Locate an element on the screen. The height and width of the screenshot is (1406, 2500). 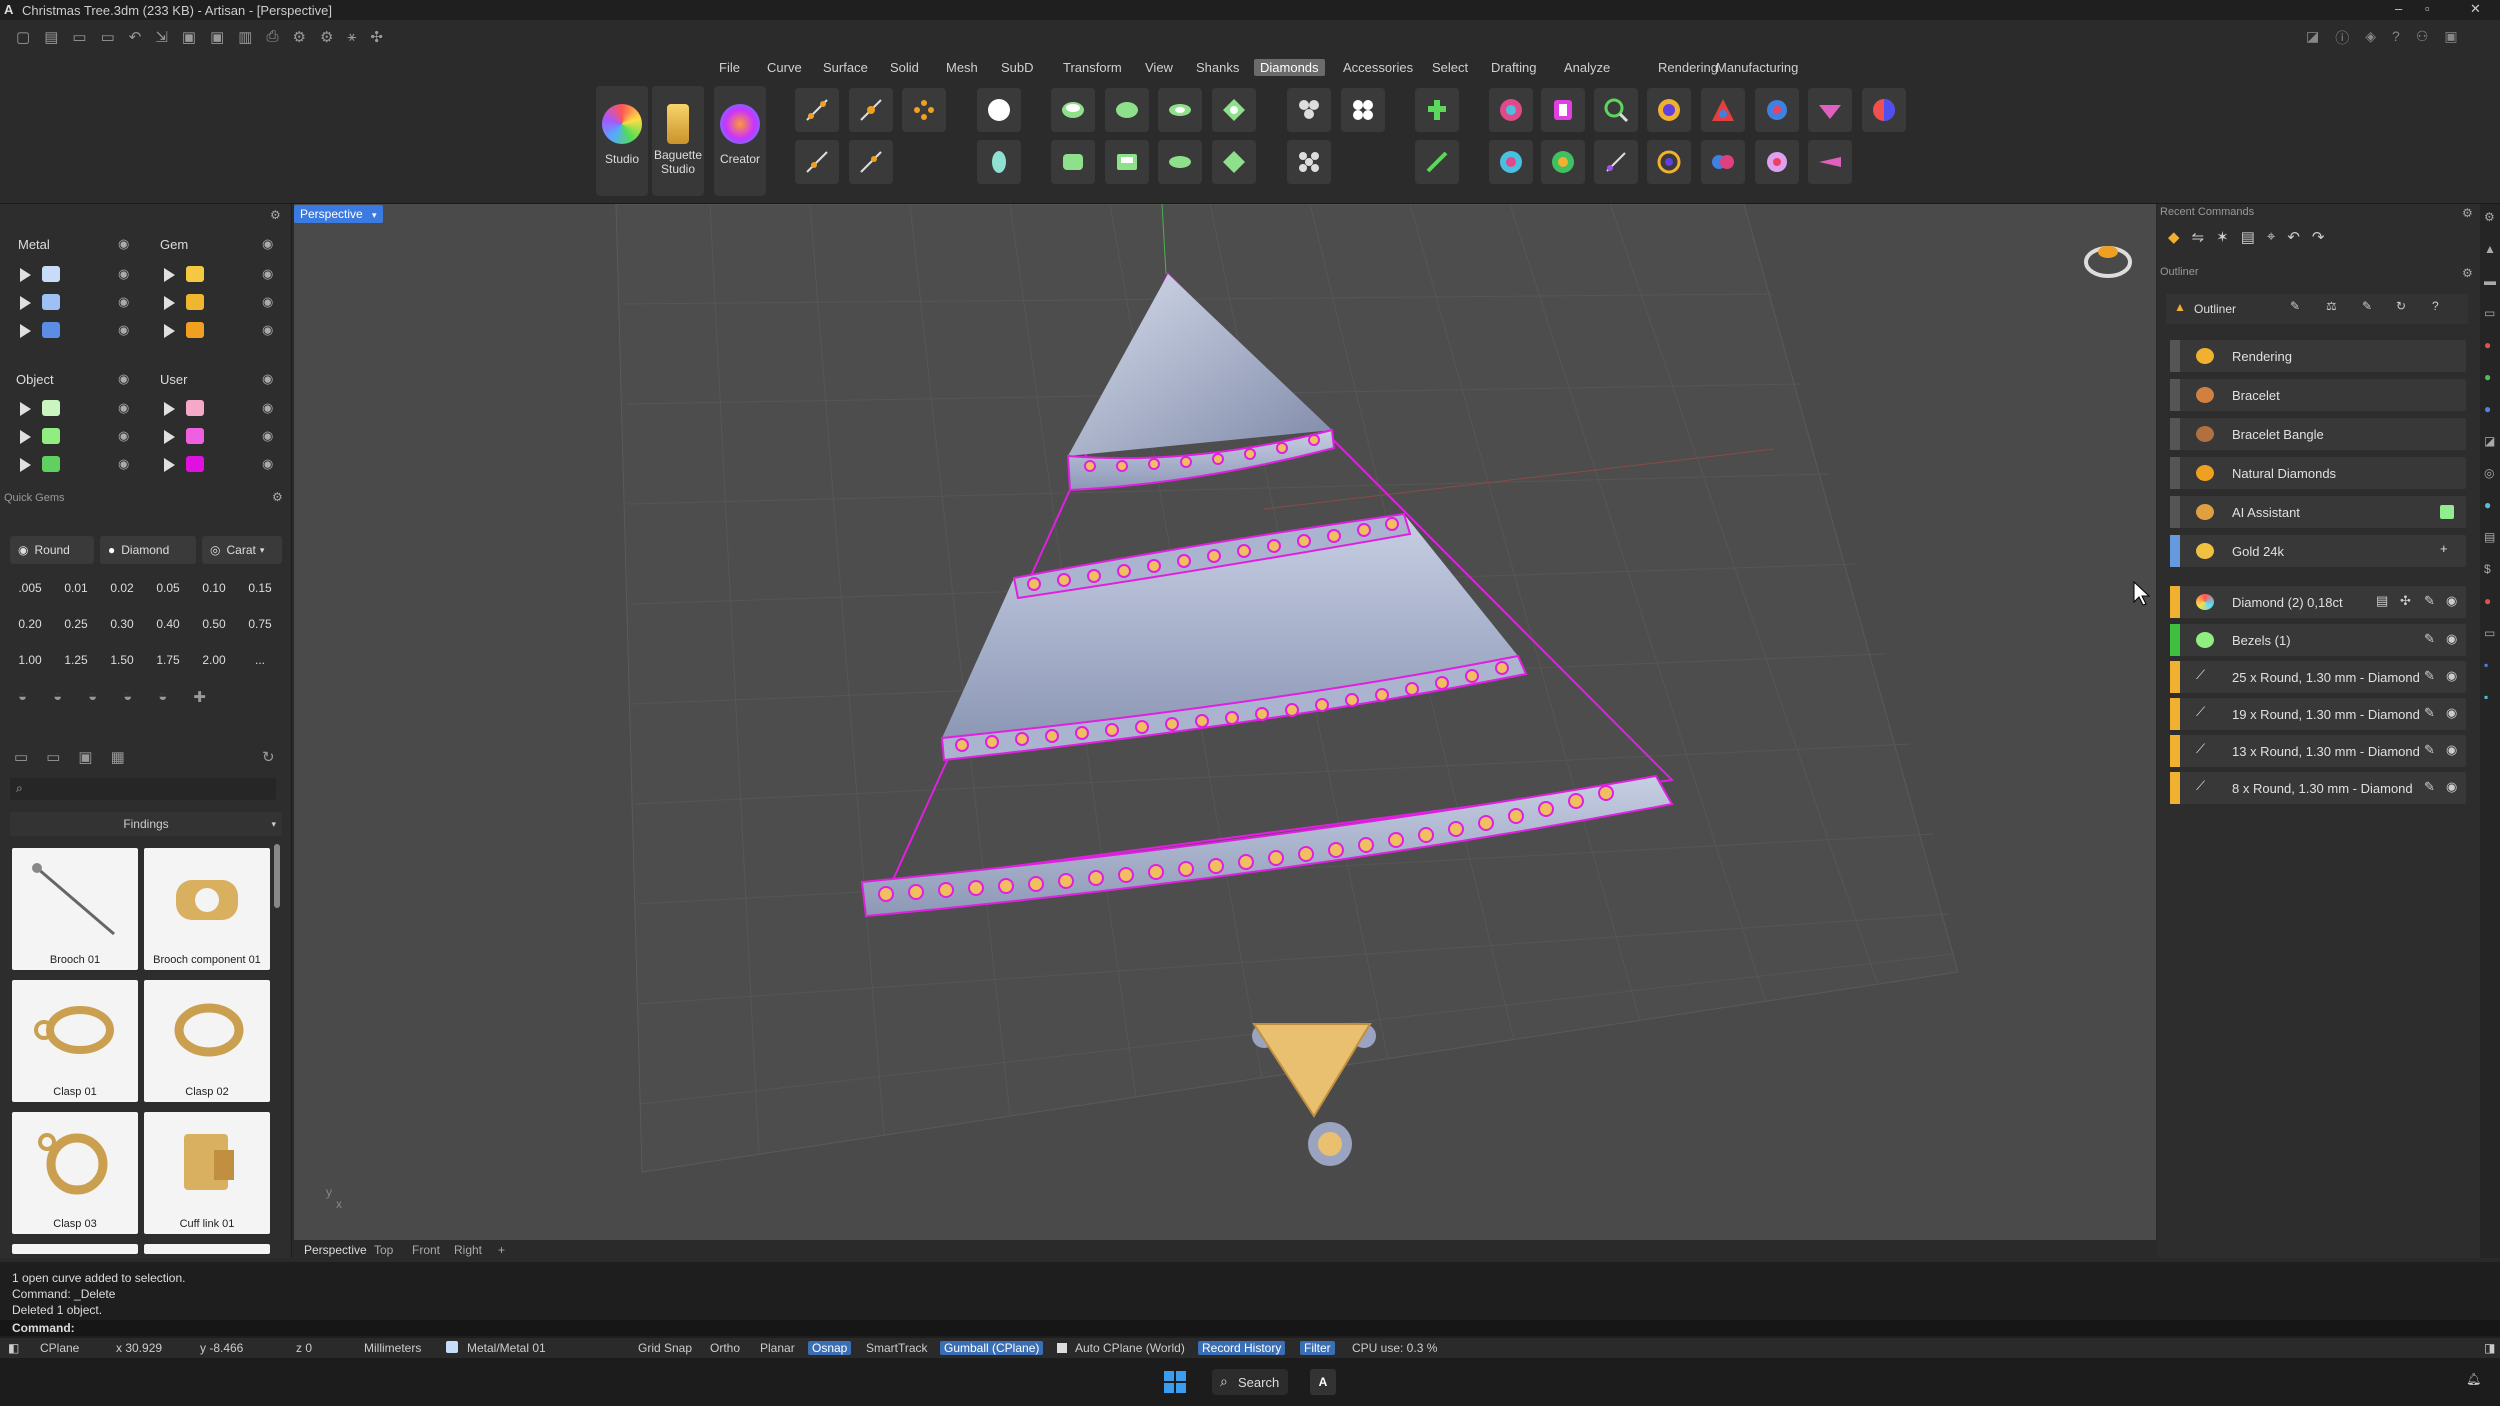
findings-scrollbar is located at coordinates (277, 876).